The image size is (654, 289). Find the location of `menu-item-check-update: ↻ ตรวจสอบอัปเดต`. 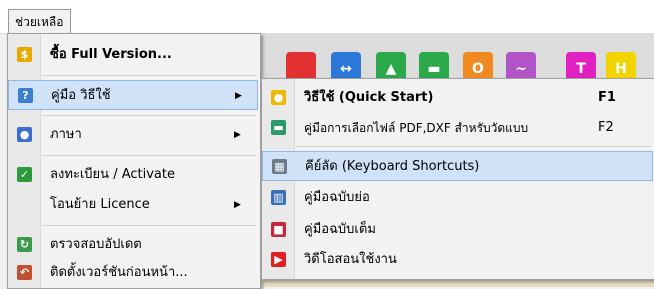

menu-item-check-update: ↻ ตรวจสอบอัปเดต is located at coordinates (133, 245).